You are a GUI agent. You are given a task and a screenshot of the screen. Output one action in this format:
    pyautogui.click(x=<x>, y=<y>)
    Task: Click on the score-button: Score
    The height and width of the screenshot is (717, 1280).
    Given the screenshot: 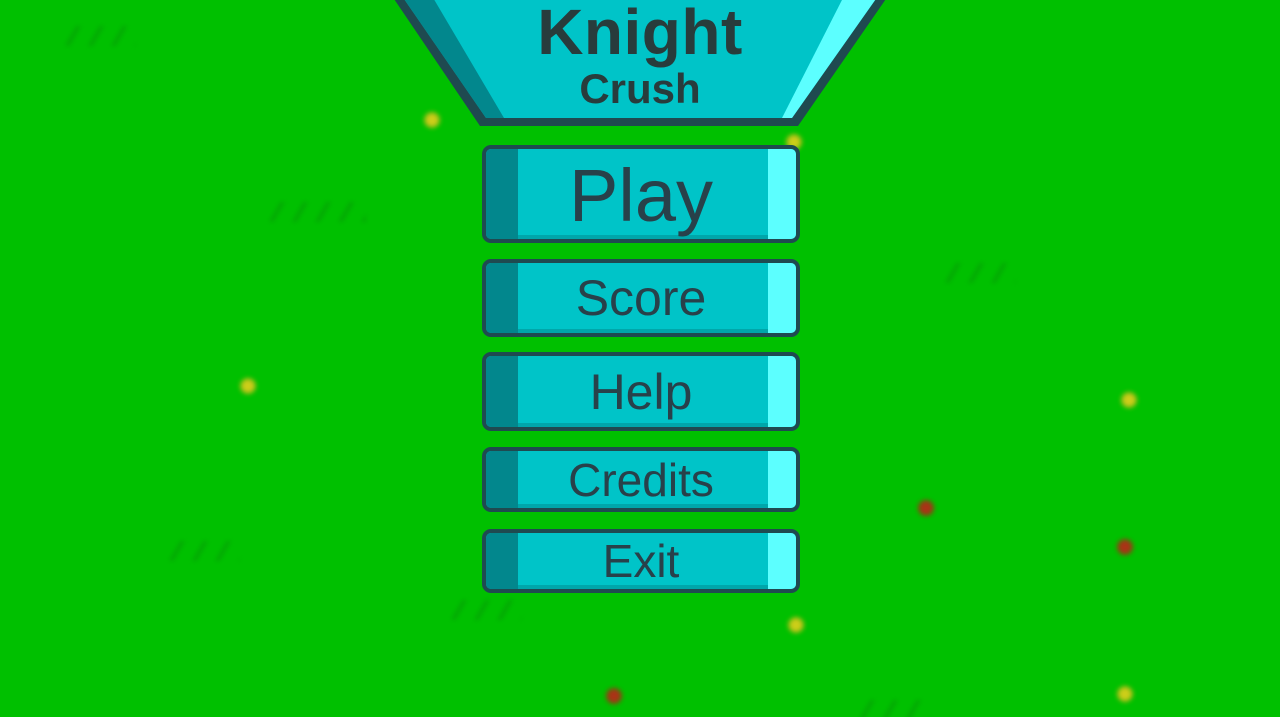 What is the action you would take?
    pyautogui.click(x=641, y=298)
    